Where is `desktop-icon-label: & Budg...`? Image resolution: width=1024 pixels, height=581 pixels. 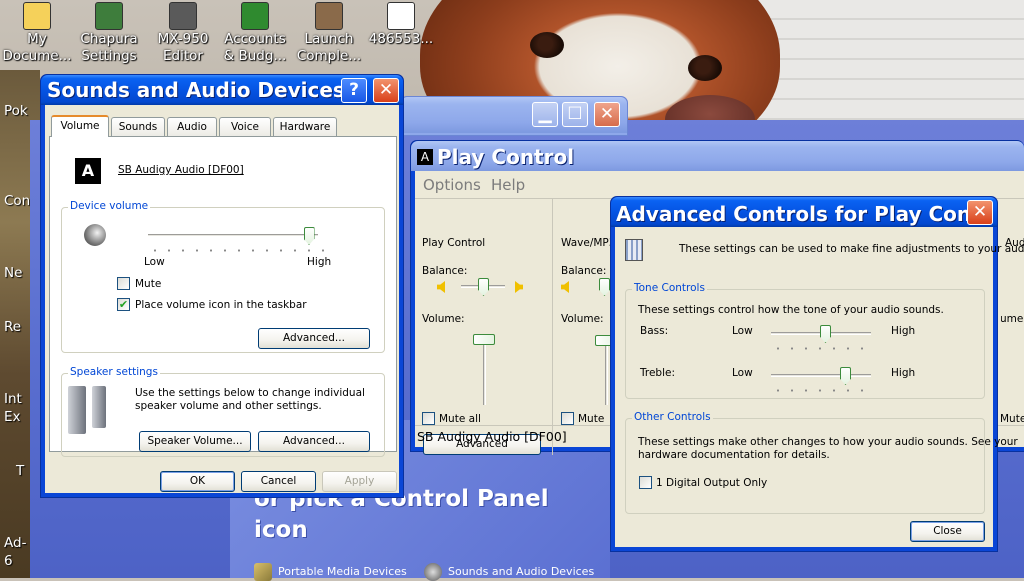 desktop-icon-label: & Budg... is located at coordinates (255, 56).